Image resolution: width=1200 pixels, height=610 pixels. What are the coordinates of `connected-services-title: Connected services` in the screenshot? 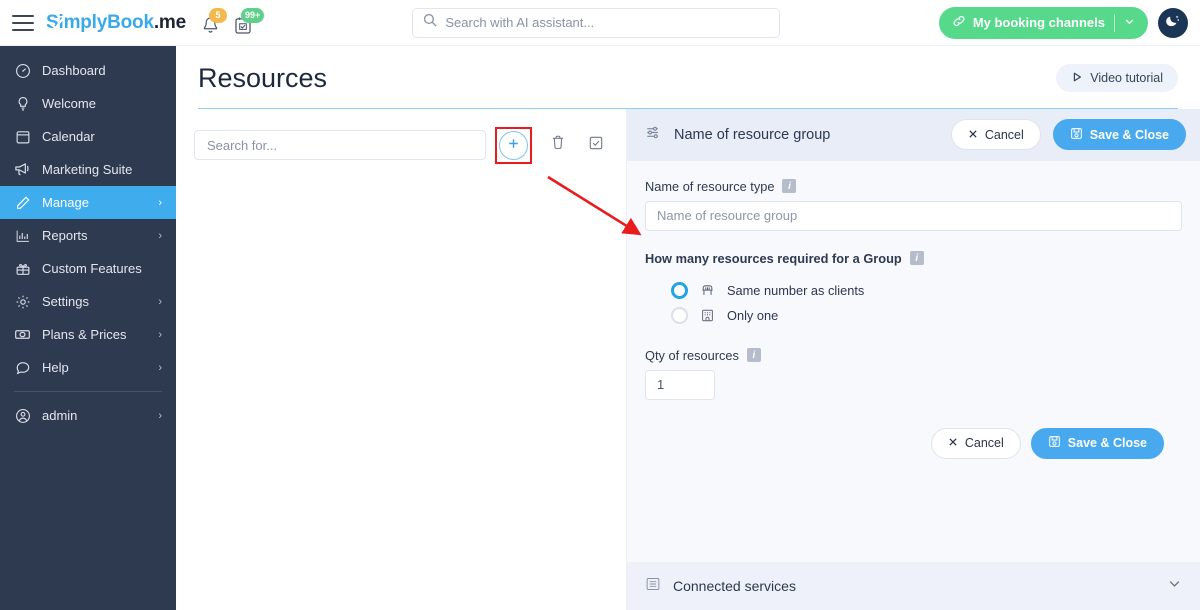 It's located at (734, 586).